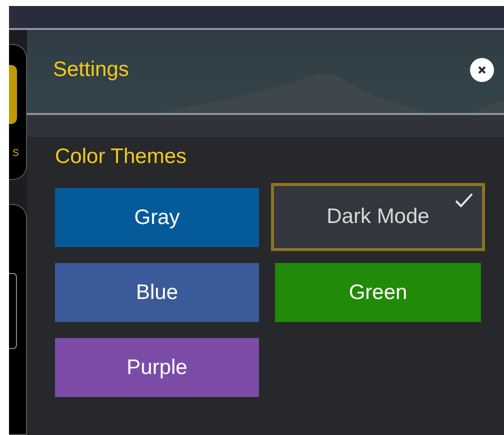 The height and width of the screenshot is (435, 504). Describe the element at coordinates (378, 292) in the screenshot. I see `theme-button: Green` at that location.